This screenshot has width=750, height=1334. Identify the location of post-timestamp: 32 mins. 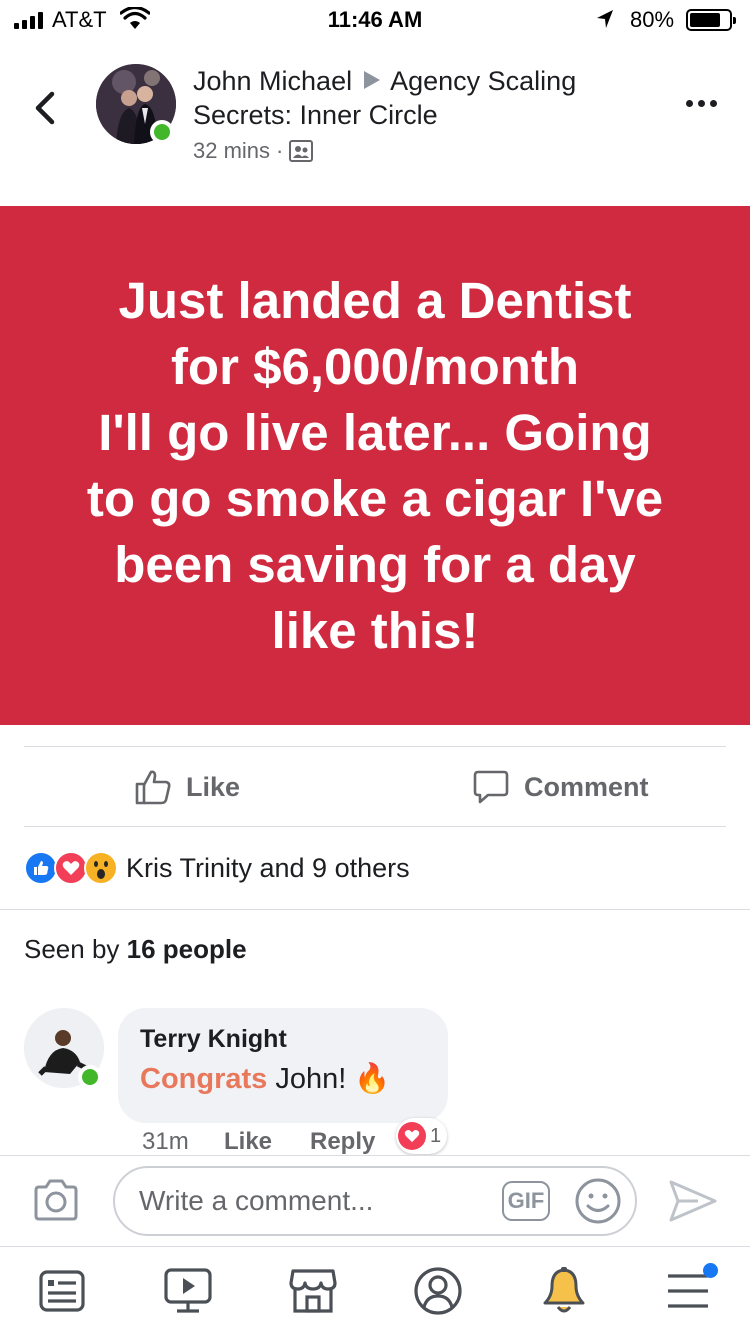
(231, 151).